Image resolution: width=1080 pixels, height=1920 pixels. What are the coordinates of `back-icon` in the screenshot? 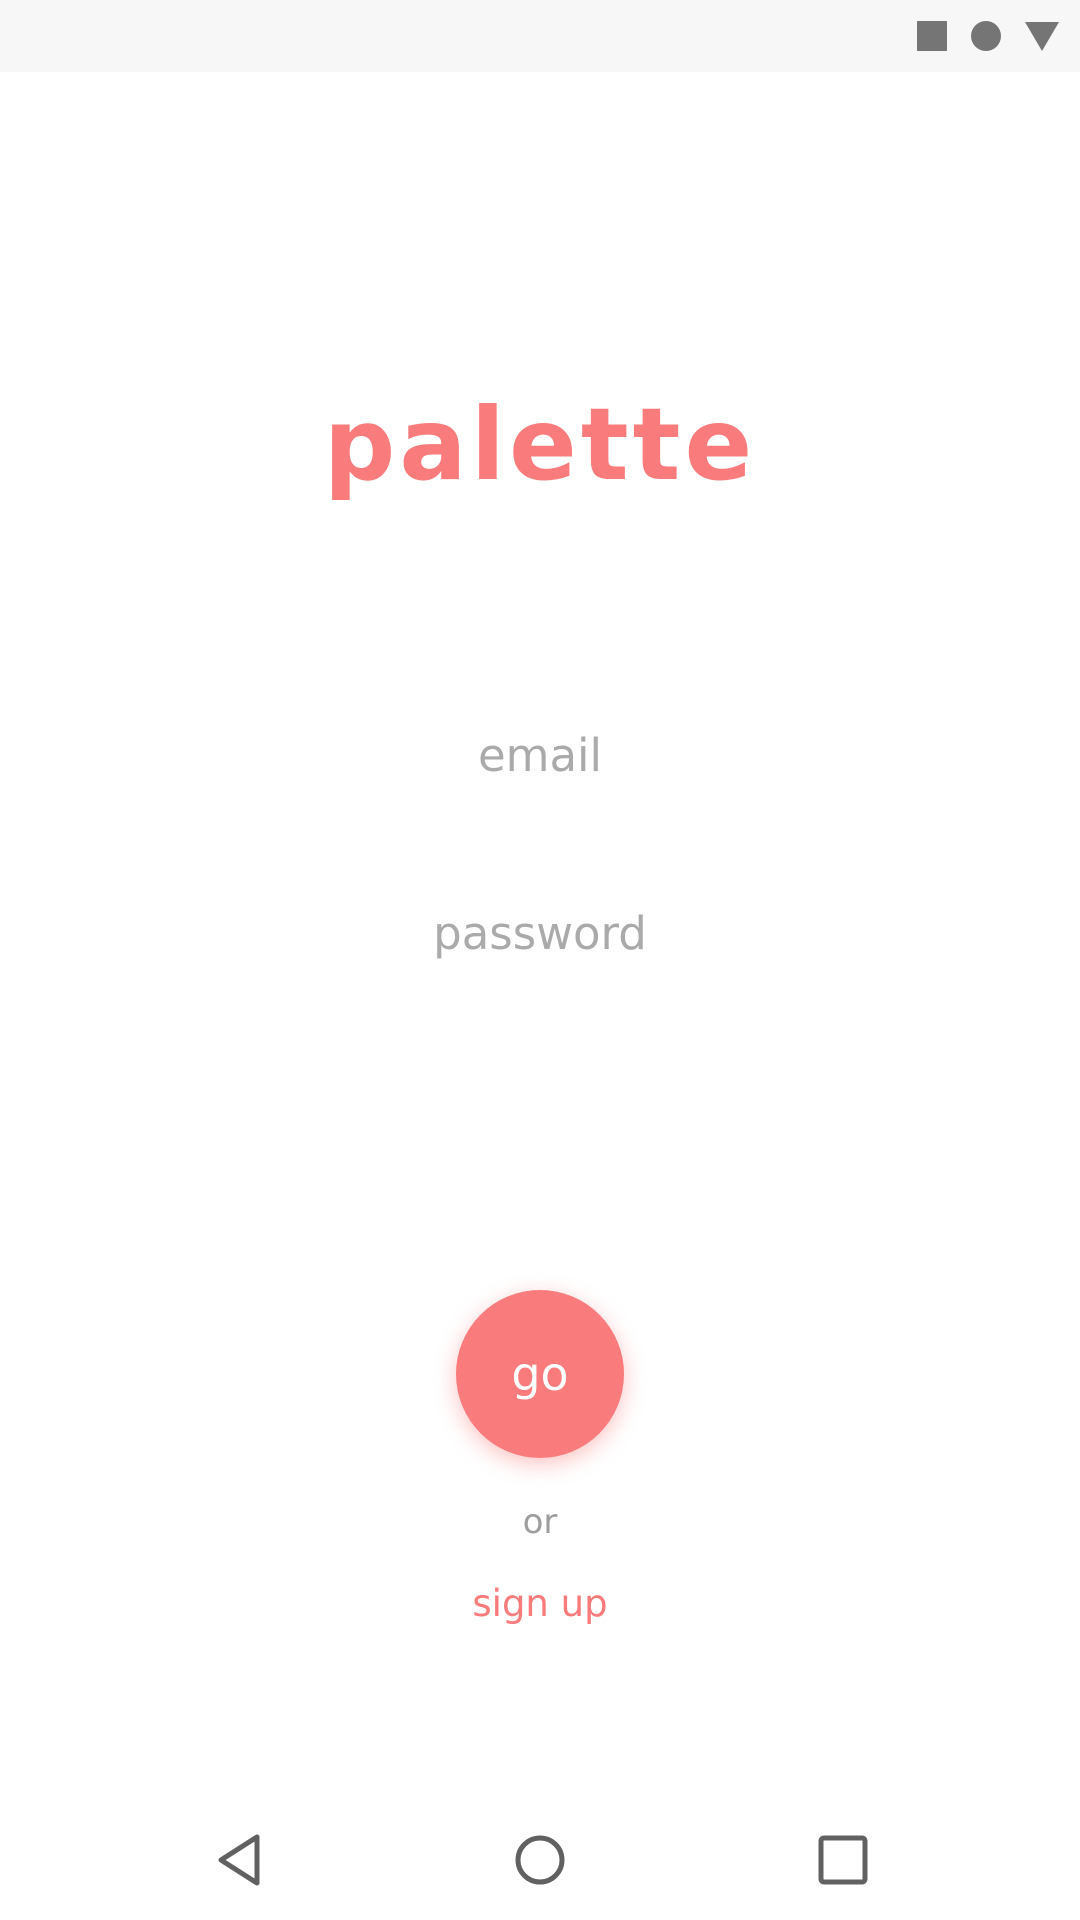 It's located at (239, 1860).